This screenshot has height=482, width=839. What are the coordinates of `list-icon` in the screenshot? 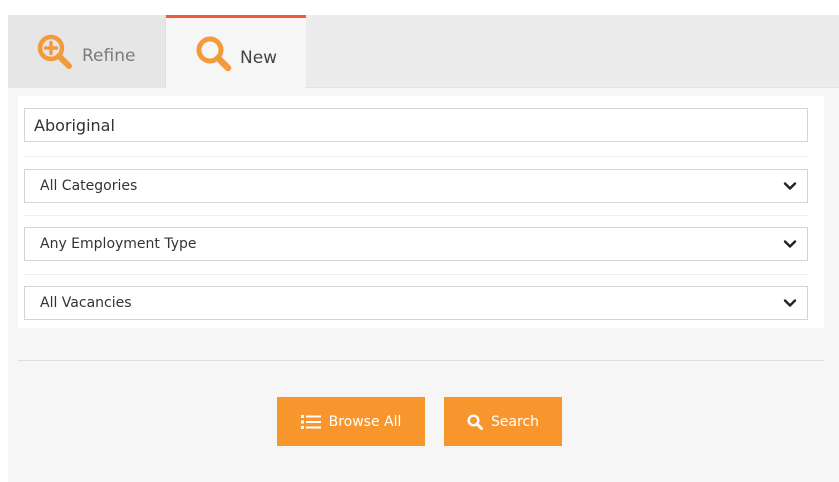 It's located at (310, 421).